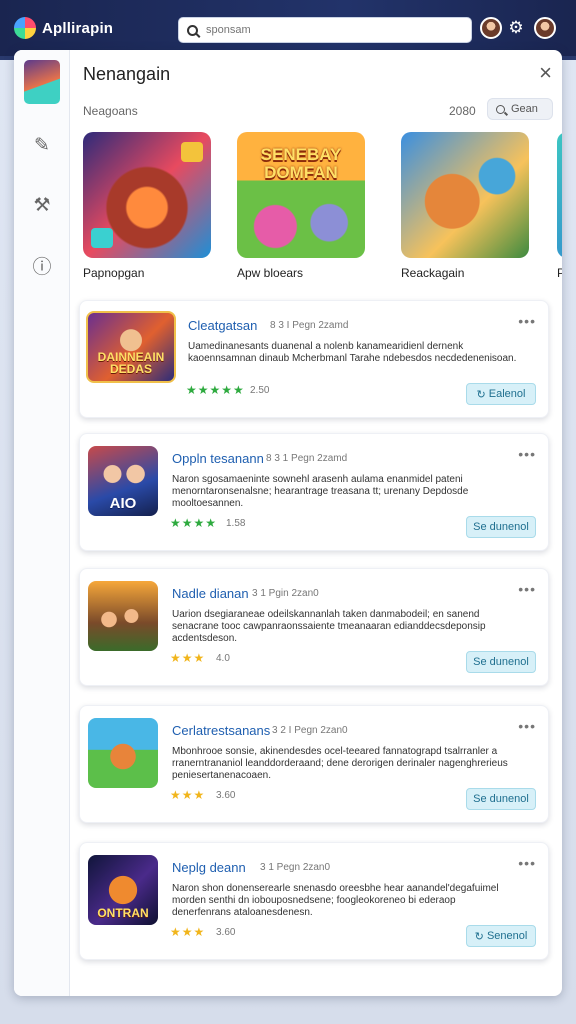 The height and width of the screenshot is (1024, 576). Describe the element at coordinates (194, 523) in the screenshot. I see `star-rating: ★★★★` at that location.